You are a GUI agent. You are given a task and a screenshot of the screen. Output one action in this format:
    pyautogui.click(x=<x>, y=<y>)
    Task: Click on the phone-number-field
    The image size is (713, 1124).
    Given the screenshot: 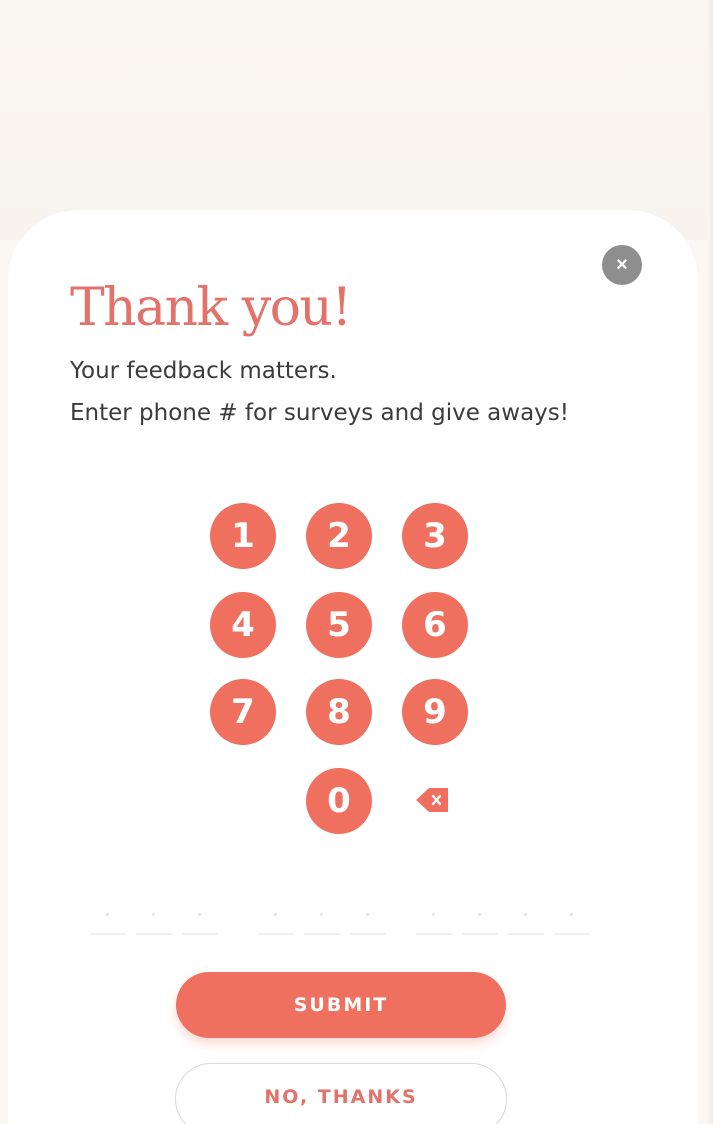 What is the action you would take?
    pyautogui.click(x=340, y=925)
    